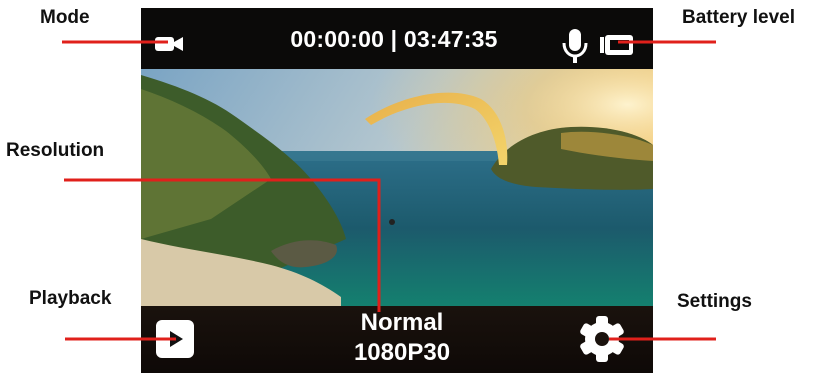 Image resolution: width=832 pixels, height=373 pixels. Describe the element at coordinates (575, 46) in the screenshot. I see `microphone-icon` at that location.